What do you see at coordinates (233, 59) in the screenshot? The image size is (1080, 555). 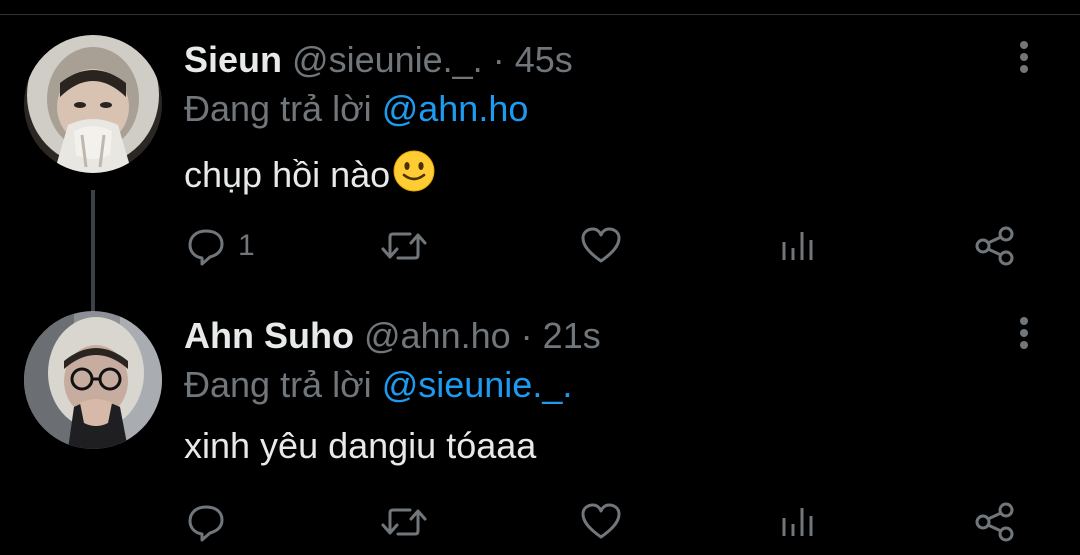 I see `display-name: Sieun` at bounding box center [233, 59].